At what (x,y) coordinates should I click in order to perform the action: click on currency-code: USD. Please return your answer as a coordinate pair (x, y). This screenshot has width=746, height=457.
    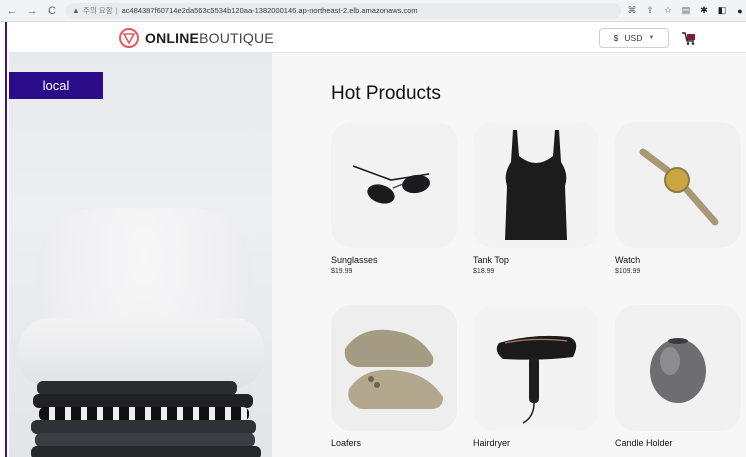
    Looking at the image, I should click on (633, 38).